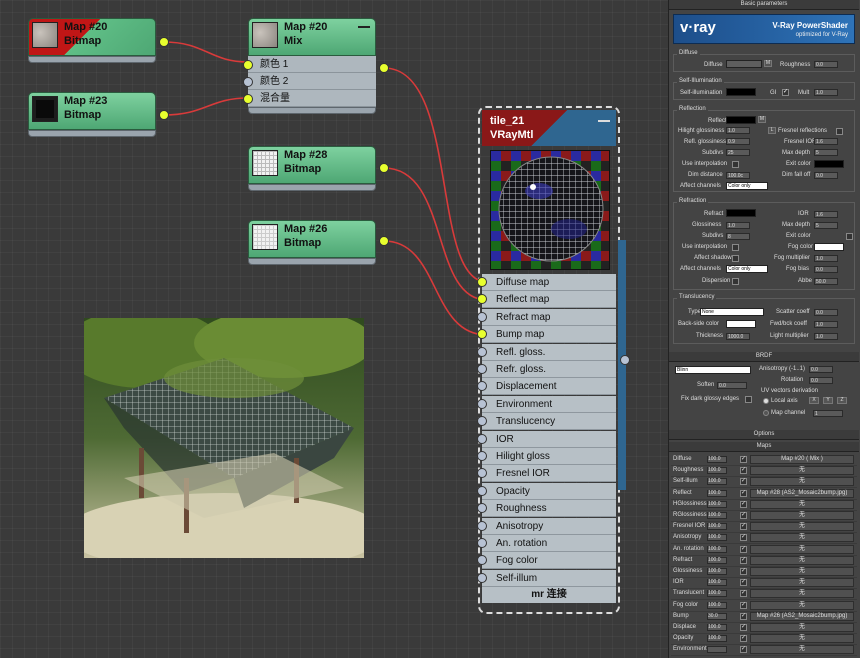 Image resolution: width=860 pixels, height=658 pixels. Describe the element at coordinates (826, 175) in the screenshot. I see `dim-falloff-field: 0.0` at that location.